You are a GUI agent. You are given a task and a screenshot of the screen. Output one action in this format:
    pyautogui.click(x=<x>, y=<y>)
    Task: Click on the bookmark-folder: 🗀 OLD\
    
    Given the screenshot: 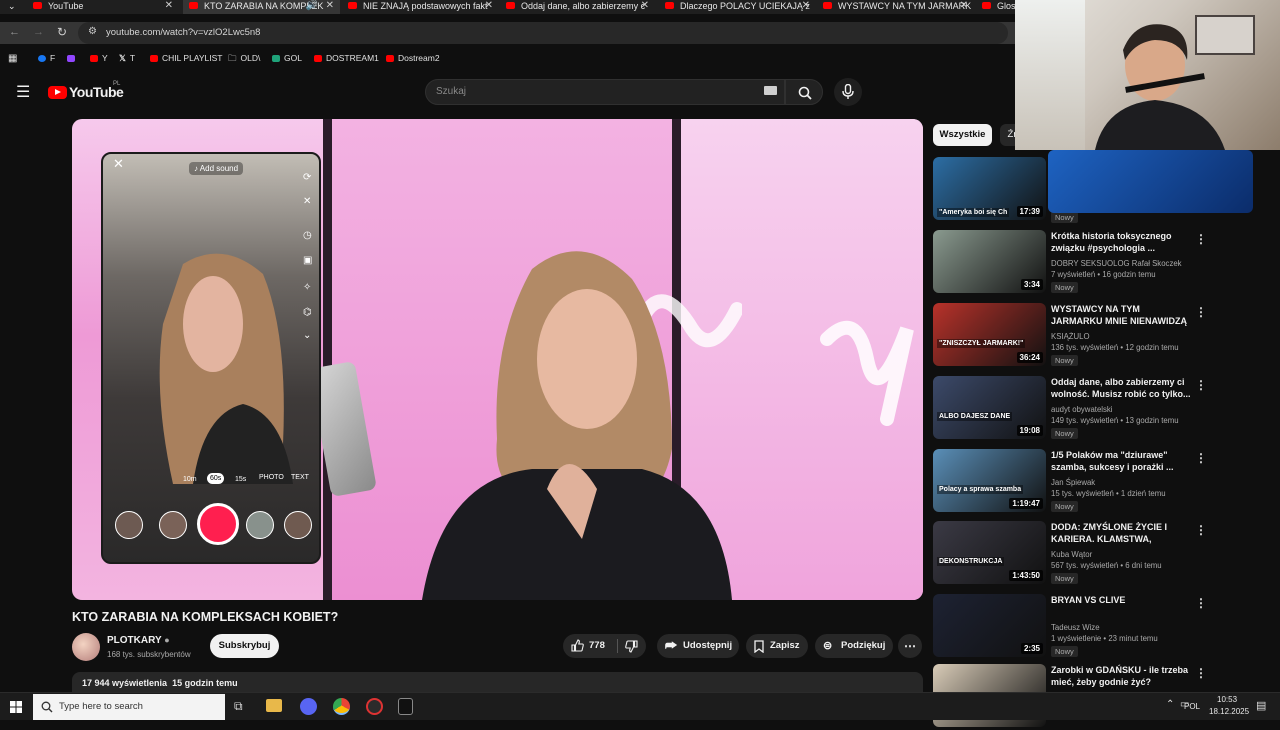 What is the action you would take?
    pyautogui.click(x=244, y=60)
    